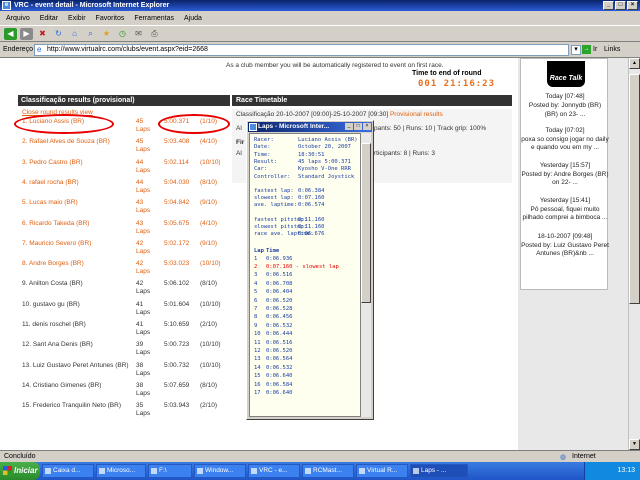 The image size is (640, 480). Describe the element at coordinates (176, 305) in the screenshot. I see `racer-time: 5:01.604` at that location.